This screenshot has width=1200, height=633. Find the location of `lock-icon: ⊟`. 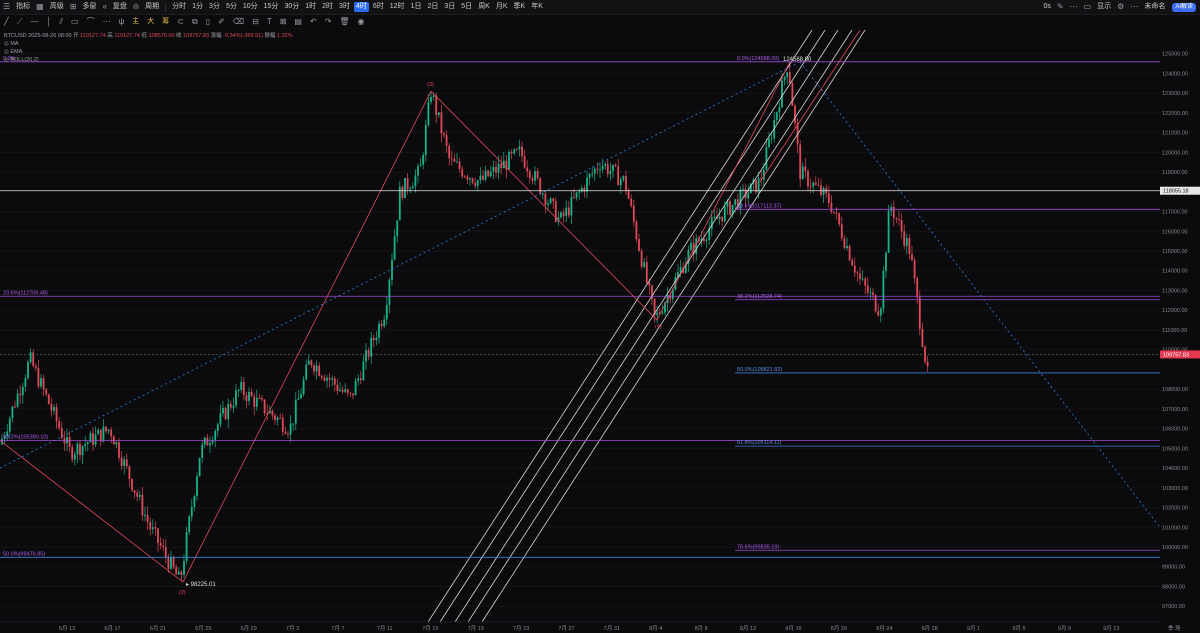

lock-icon: ⊟ is located at coordinates (255, 22).